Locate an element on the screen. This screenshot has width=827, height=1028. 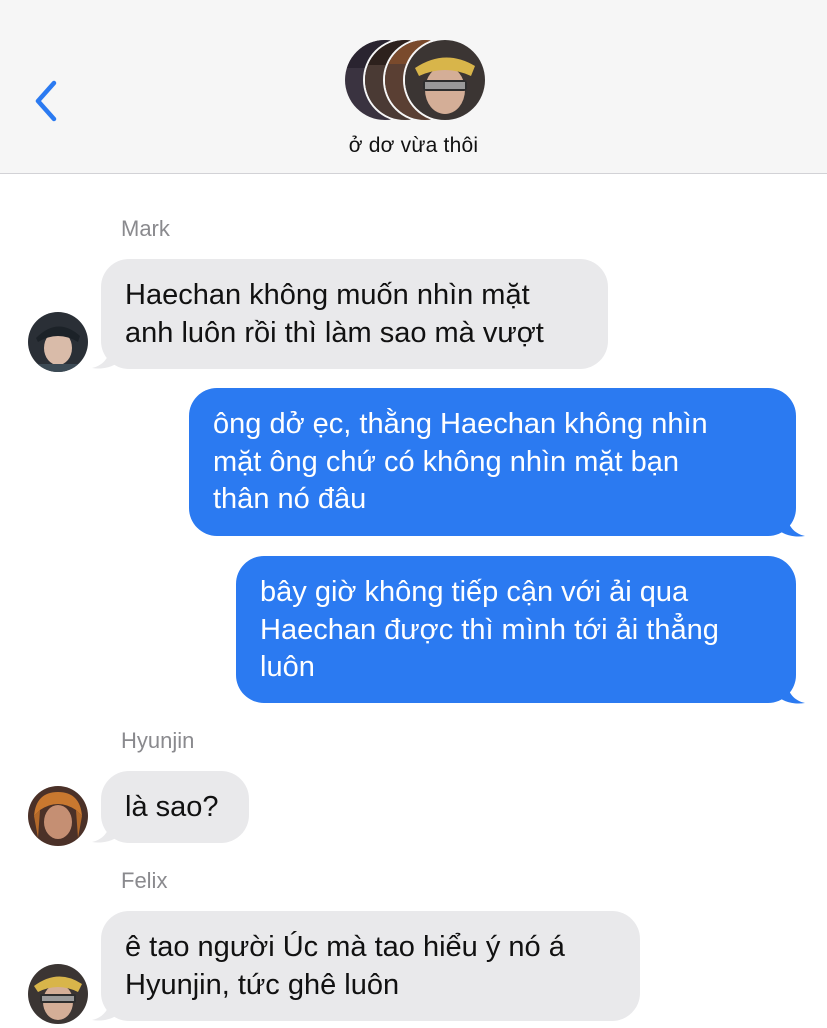
back-button is located at coordinates (48, 101).